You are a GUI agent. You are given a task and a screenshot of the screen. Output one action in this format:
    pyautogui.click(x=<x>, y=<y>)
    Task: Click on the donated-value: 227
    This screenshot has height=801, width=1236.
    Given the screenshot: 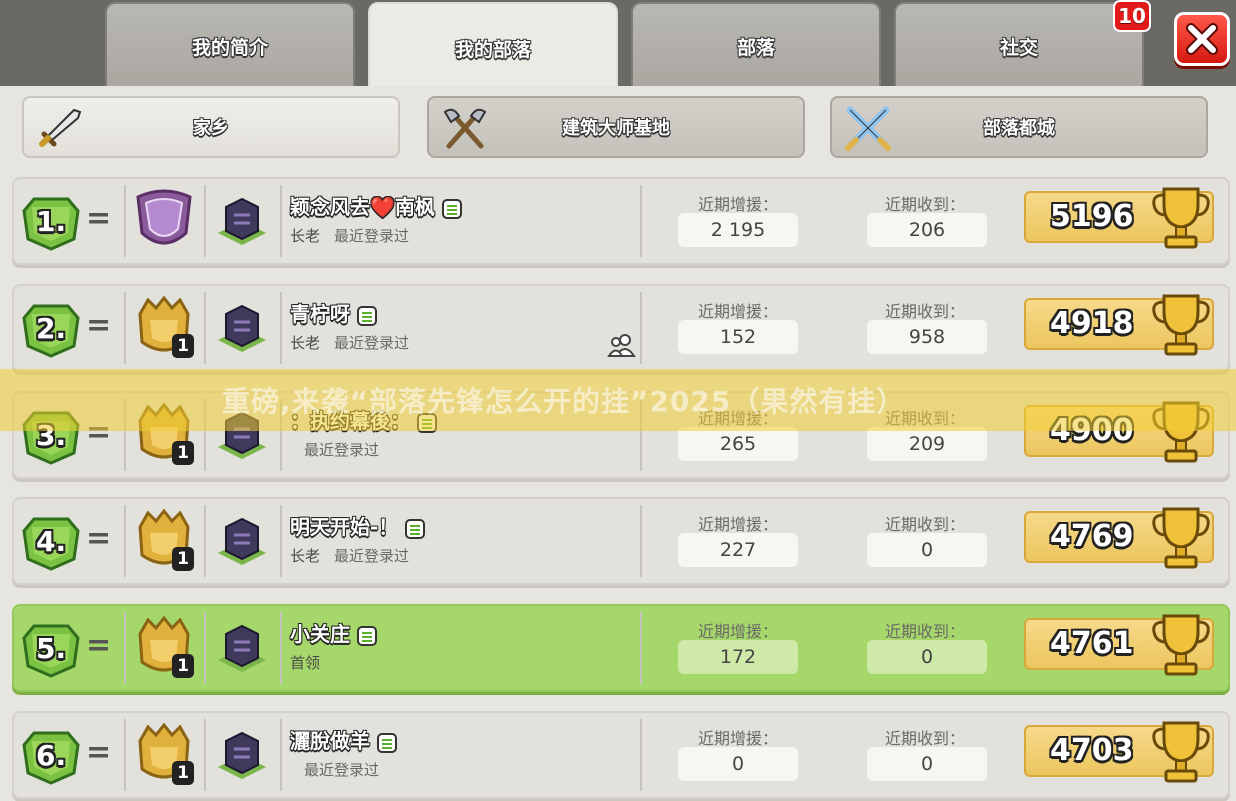 What is the action you would take?
    pyautogui.click(x=738, y=550)
    